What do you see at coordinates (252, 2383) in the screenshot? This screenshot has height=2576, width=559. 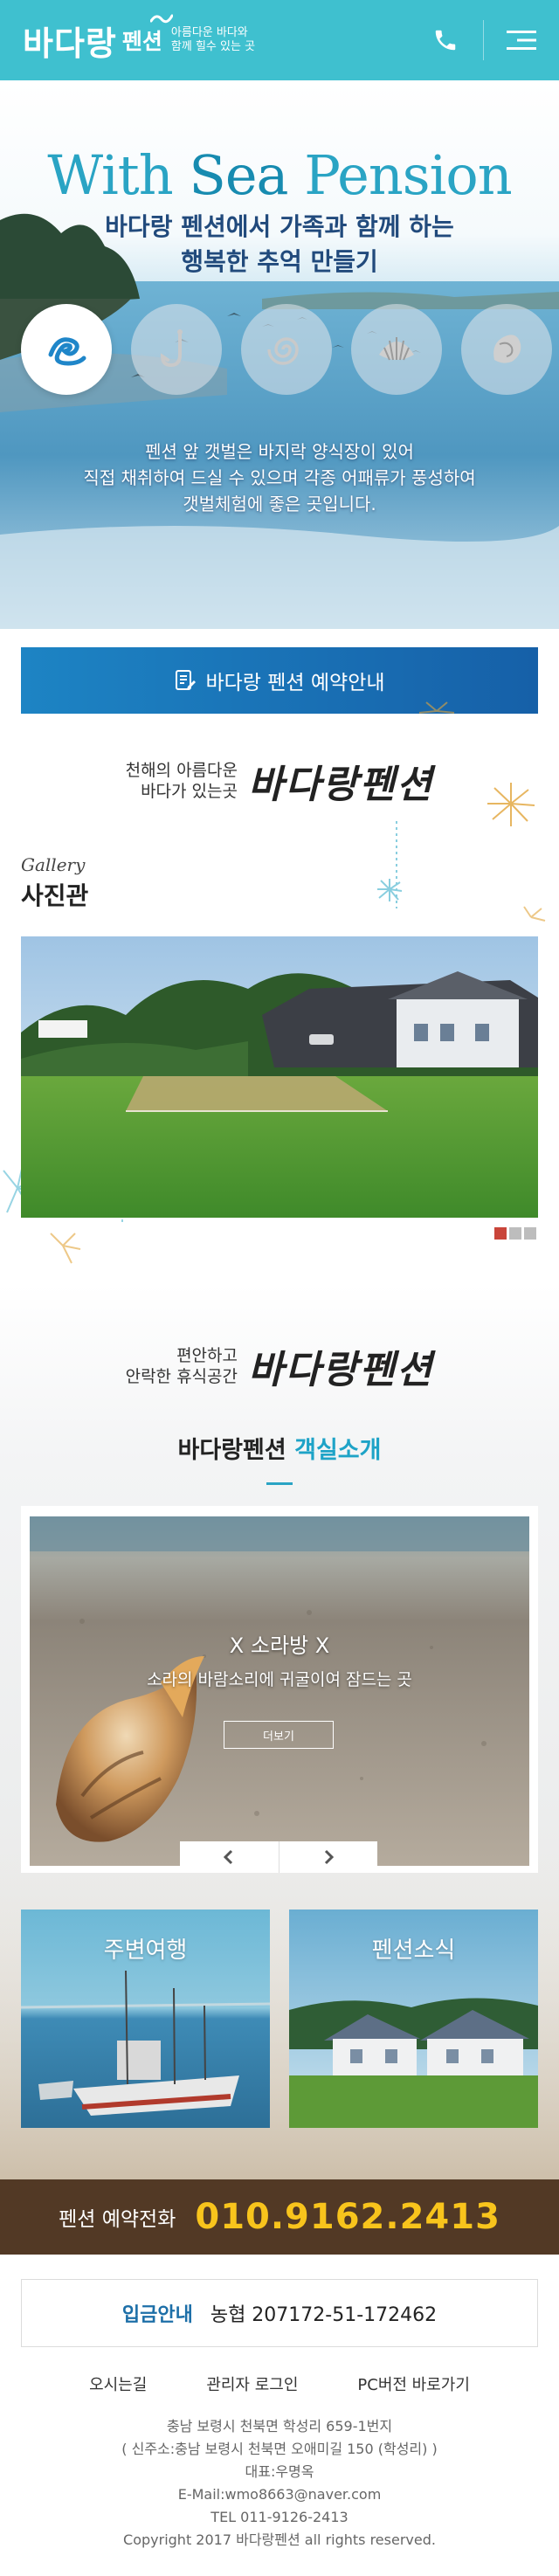 I see `footer-link-admin-login: 관리자 로그인` at bounding box center [252, 2383].